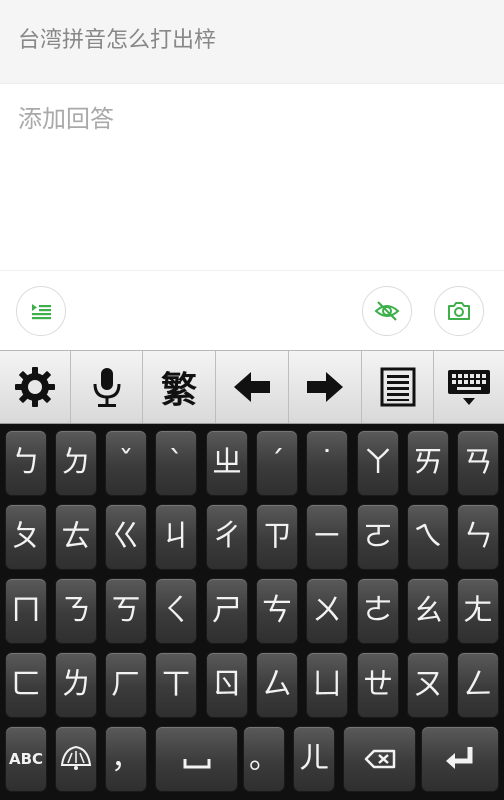  What do you see at coordinates (76, 537) in the screenshot?
I see `key: ㄊ` at bounding box center [76, 537].